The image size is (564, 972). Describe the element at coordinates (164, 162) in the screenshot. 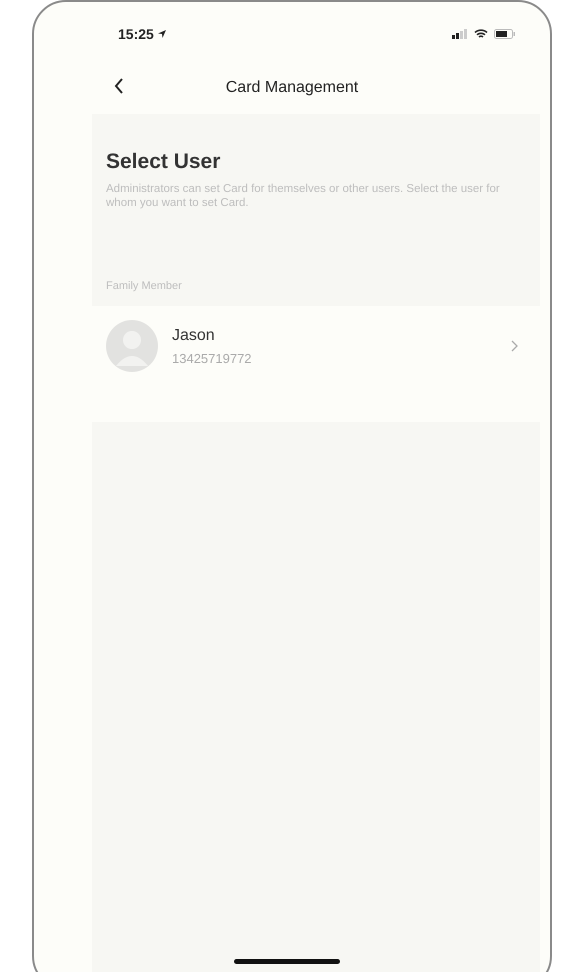

I see `page-heading: Select User` at that location.